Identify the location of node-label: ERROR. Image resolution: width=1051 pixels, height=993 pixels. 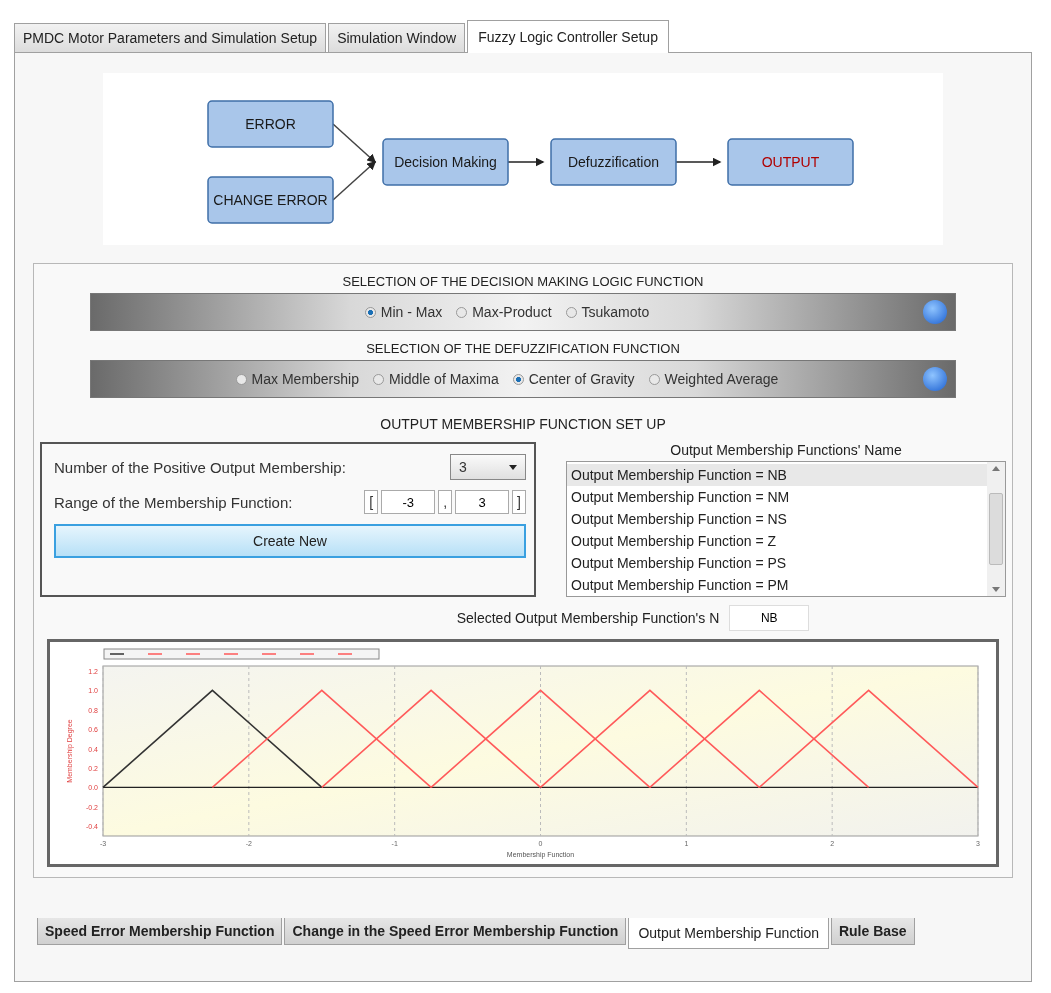
(270, 124).